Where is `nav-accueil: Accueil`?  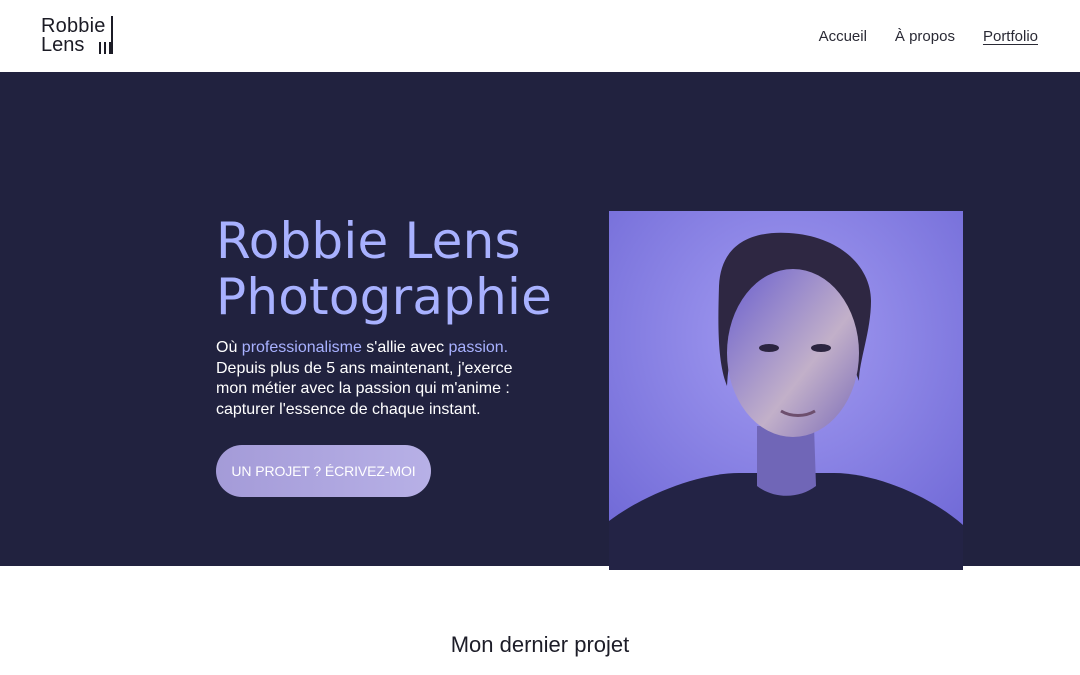
nav-accueil: Accueil is located at coordinates (843, 36).